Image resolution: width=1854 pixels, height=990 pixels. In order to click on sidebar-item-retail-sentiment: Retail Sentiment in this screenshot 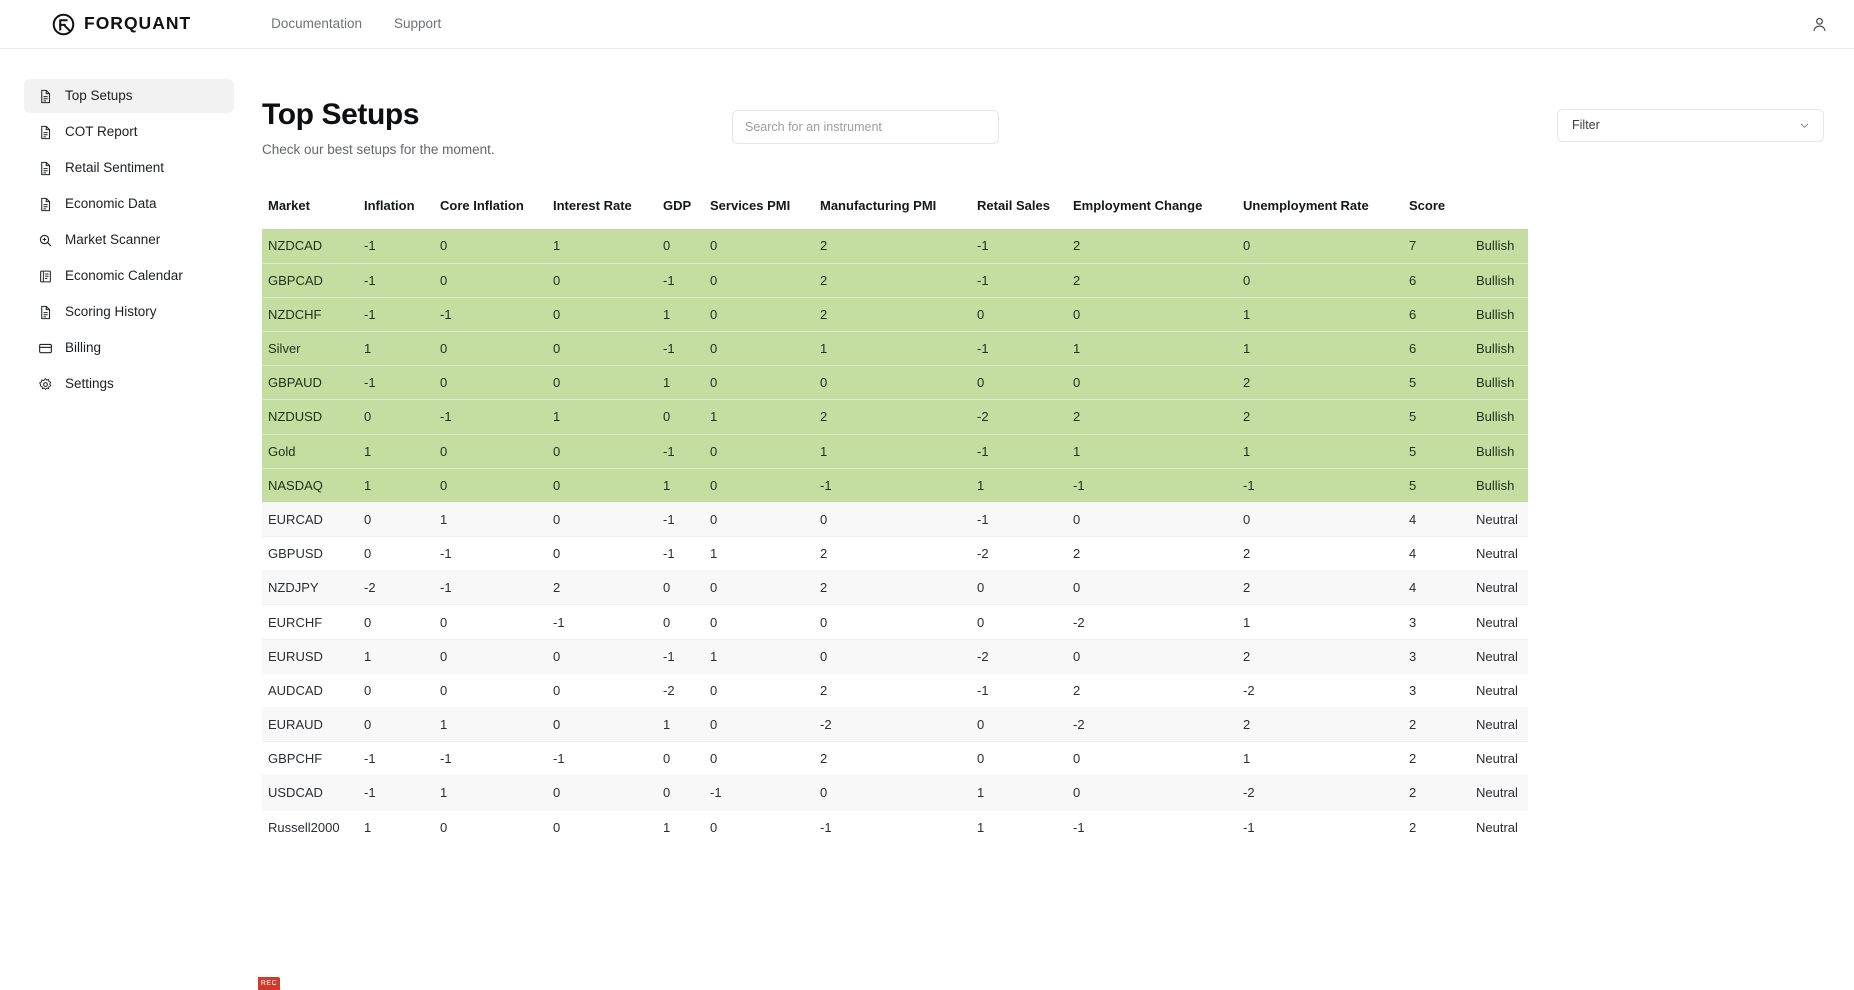, I will do `click(129, 168)`.